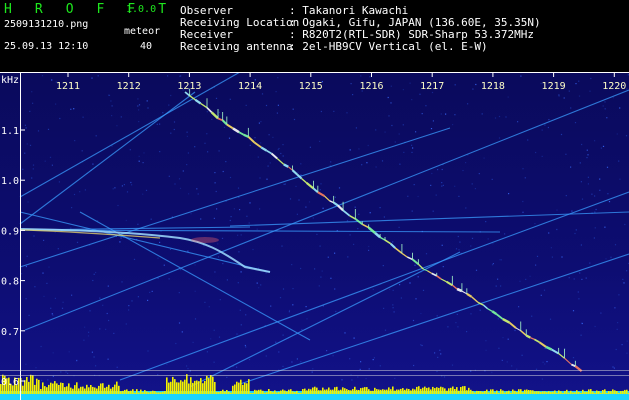 The image size is (629, 400). I want to click on time-tick-label: 1216, so click(371, 86).